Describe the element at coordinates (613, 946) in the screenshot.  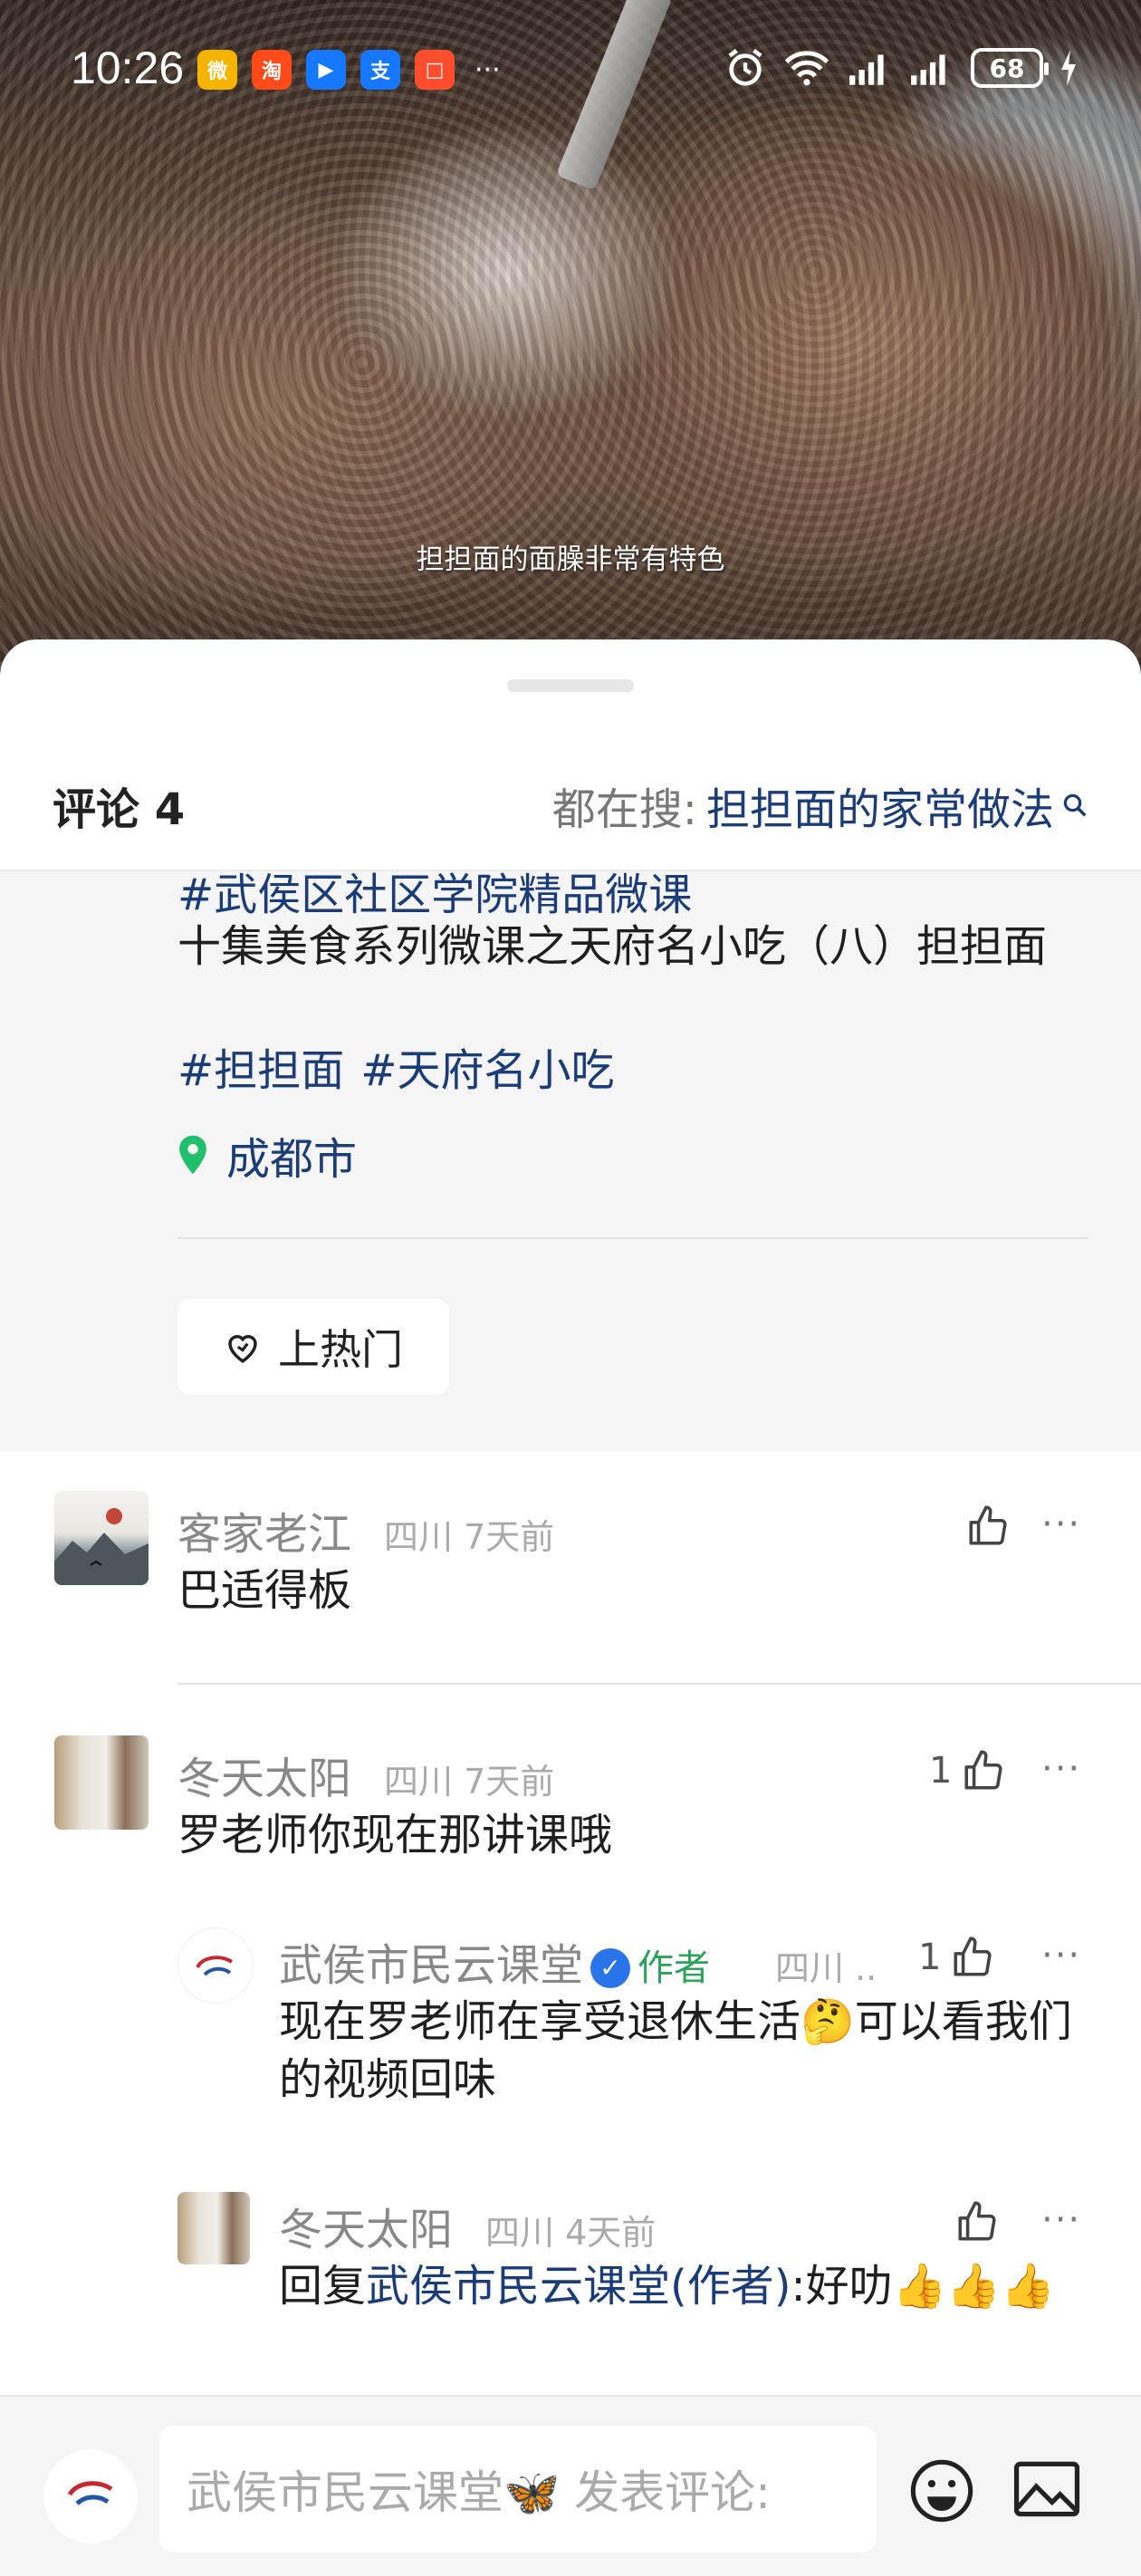
I see `description-text: 十集美食系列微课之天府名小吃（八）担担面` at that location.